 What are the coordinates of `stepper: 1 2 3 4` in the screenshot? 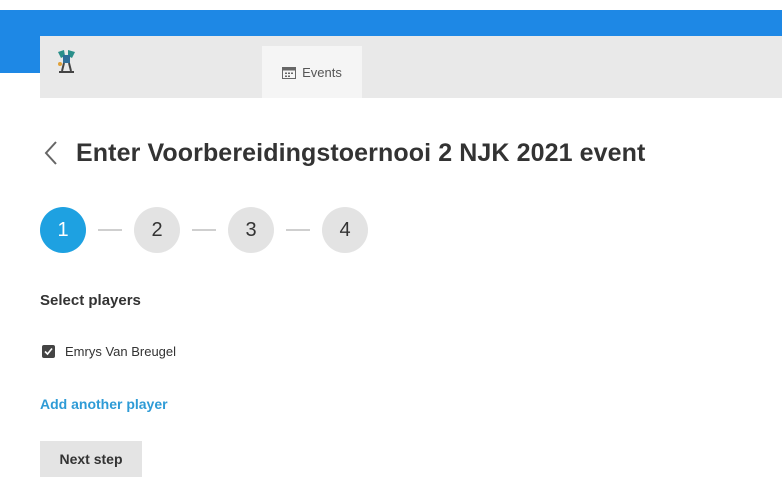 It's located at (204, 230).